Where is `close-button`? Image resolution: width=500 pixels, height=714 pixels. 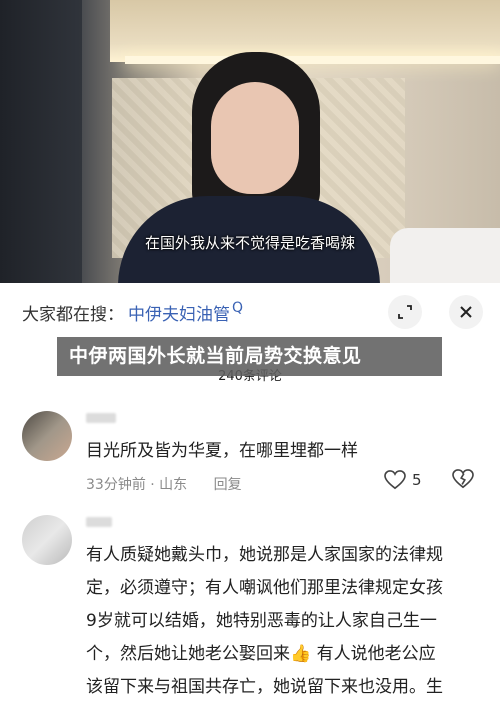 close-button is located at coordinates (466, 312).